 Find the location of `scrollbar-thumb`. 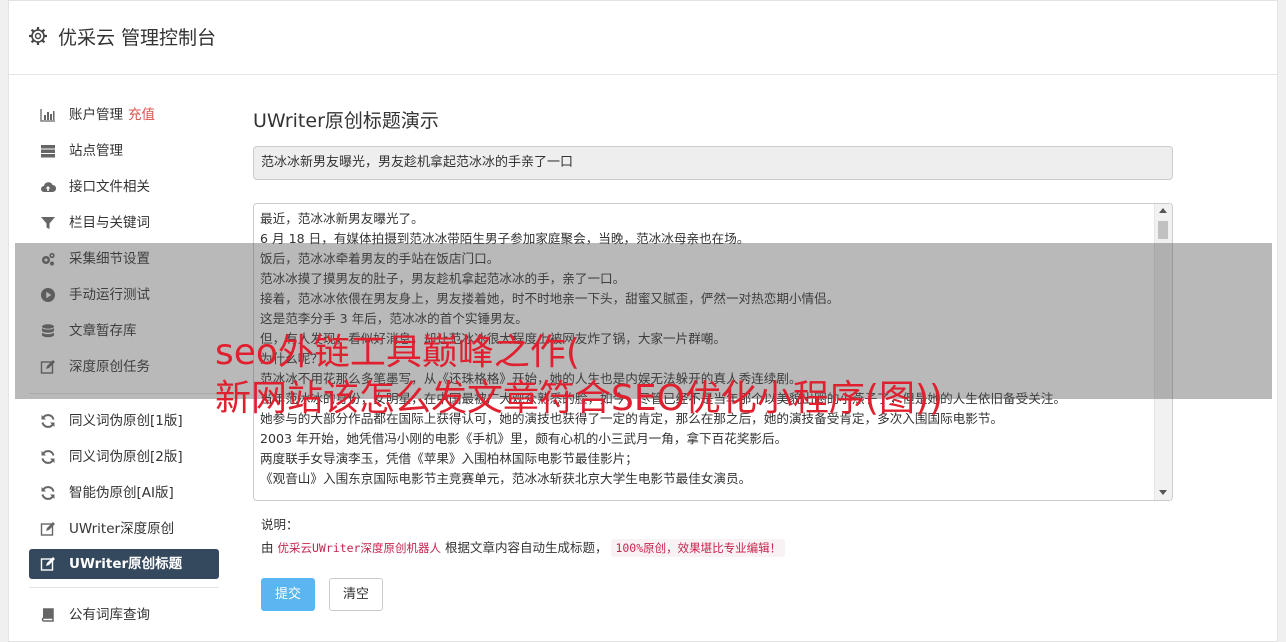

scrollbar-thumb is located at coordinates (1163, 230).